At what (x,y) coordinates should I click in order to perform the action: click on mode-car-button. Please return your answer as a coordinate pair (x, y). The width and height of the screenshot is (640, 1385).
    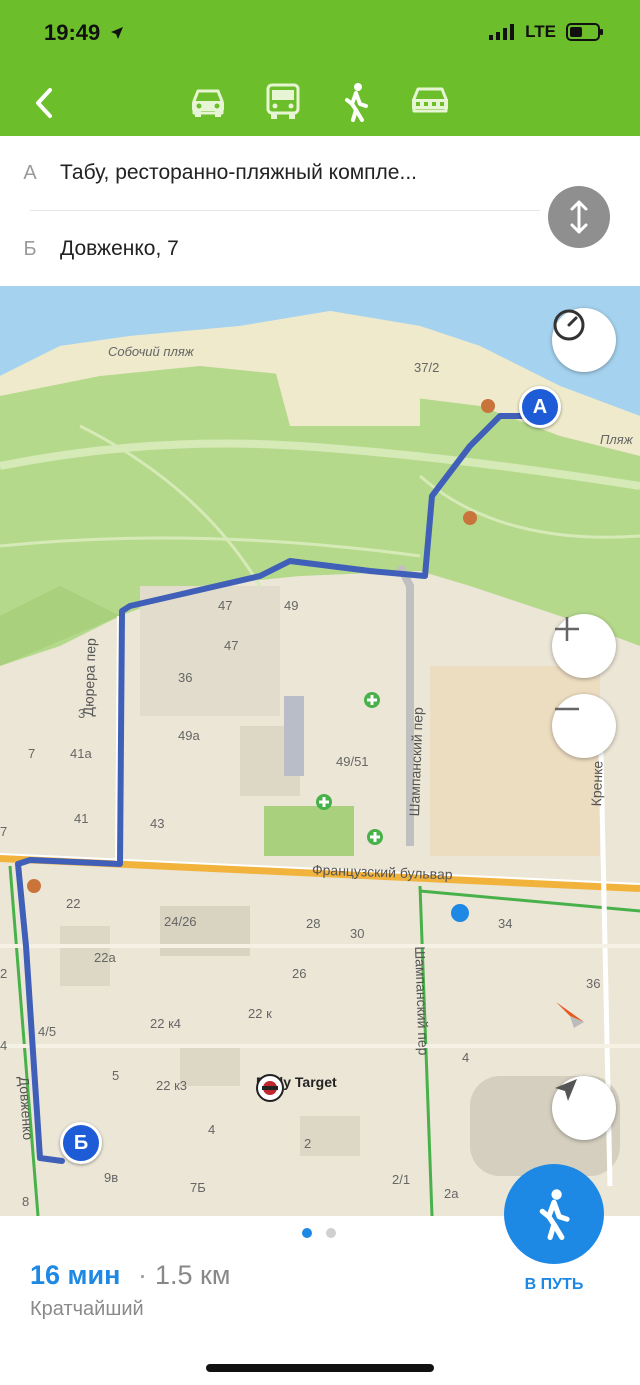
    Looking at the image, I should click on (208, 102).